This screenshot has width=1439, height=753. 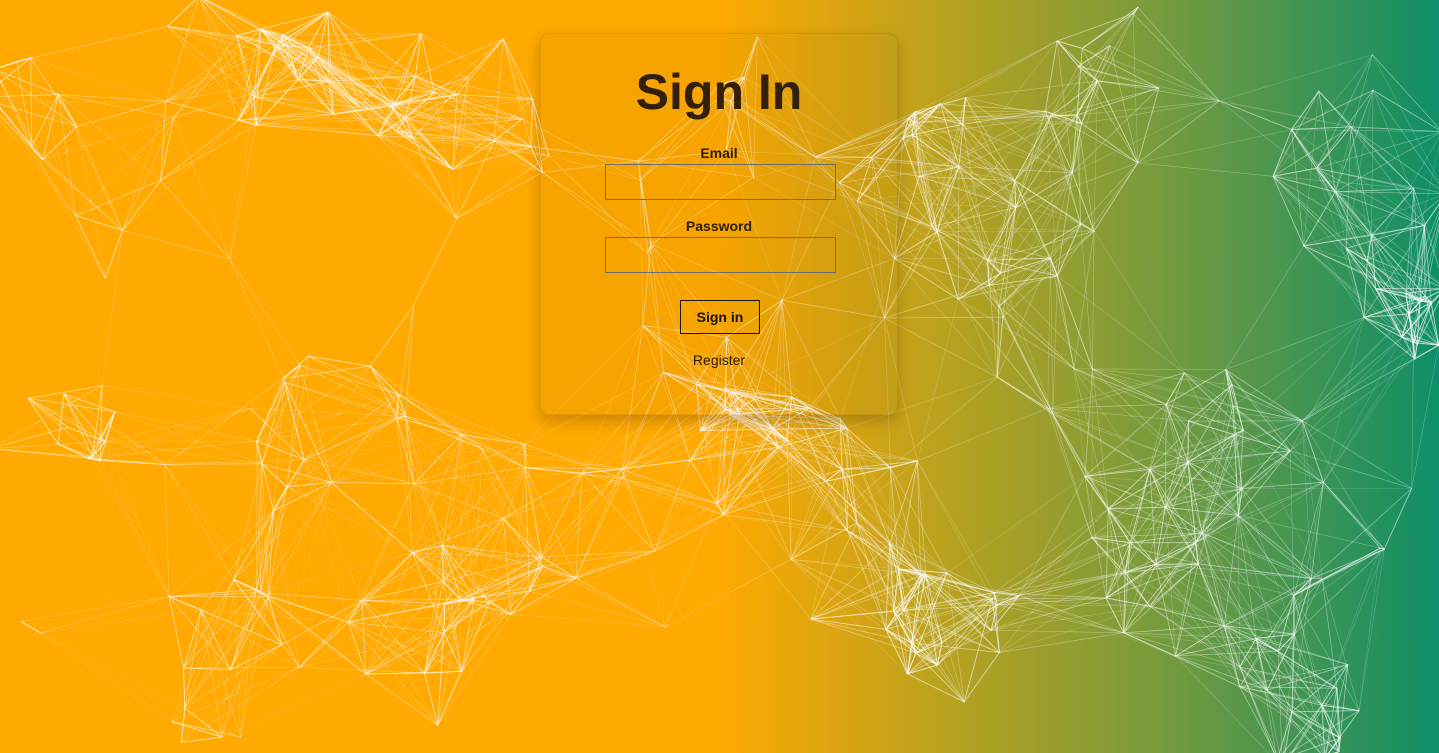 I want to click on password-input, so click(x=720, y=255).